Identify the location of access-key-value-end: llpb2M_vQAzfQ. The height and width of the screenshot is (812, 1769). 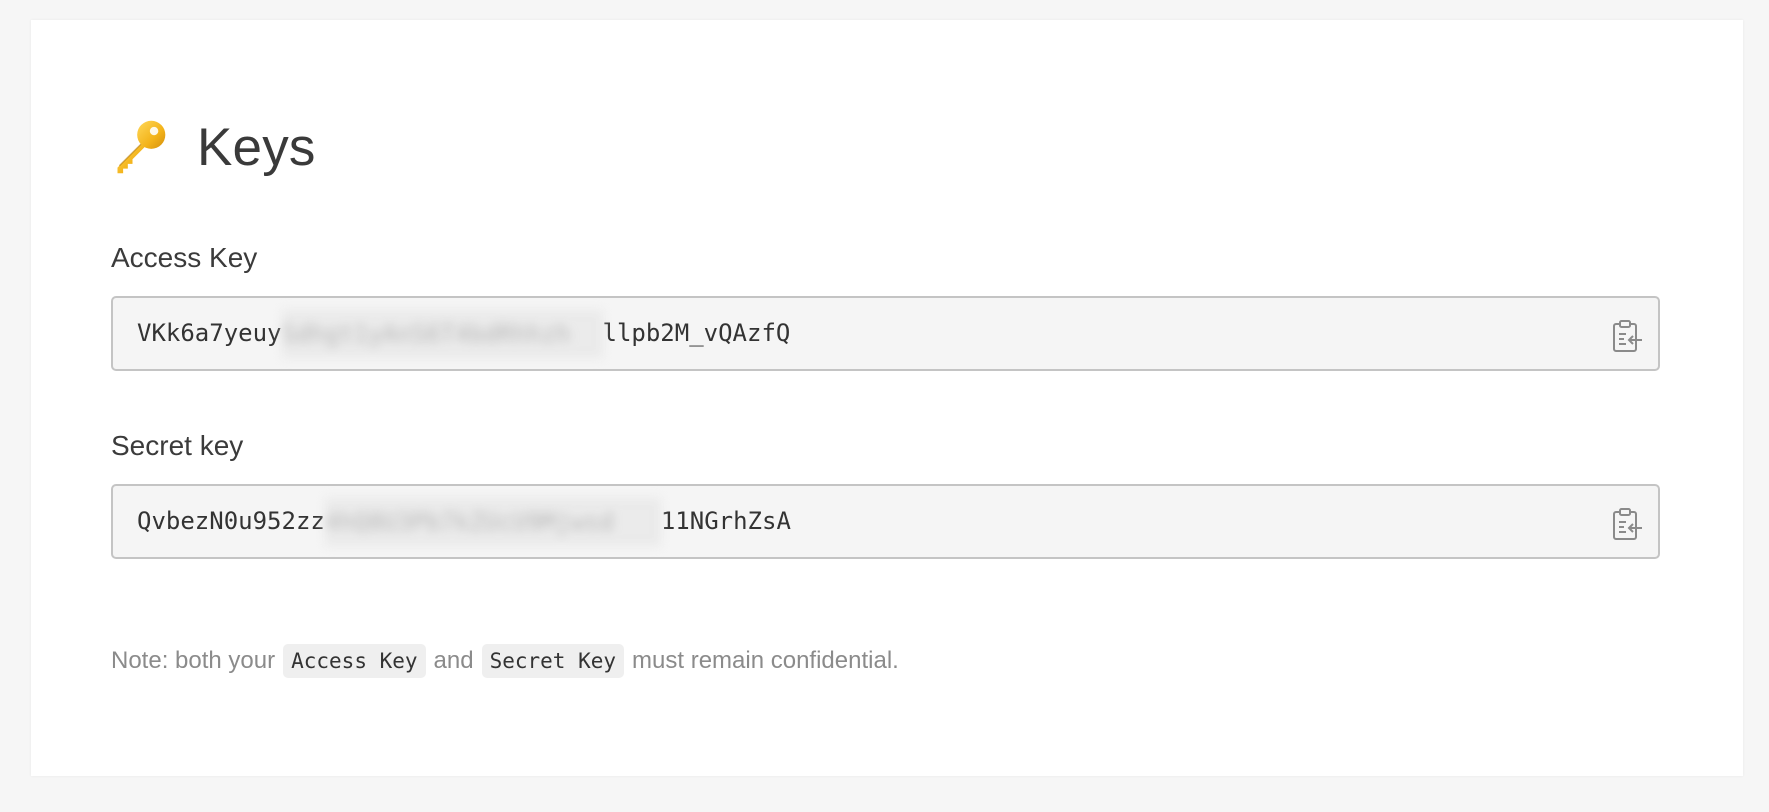
(696, 333).